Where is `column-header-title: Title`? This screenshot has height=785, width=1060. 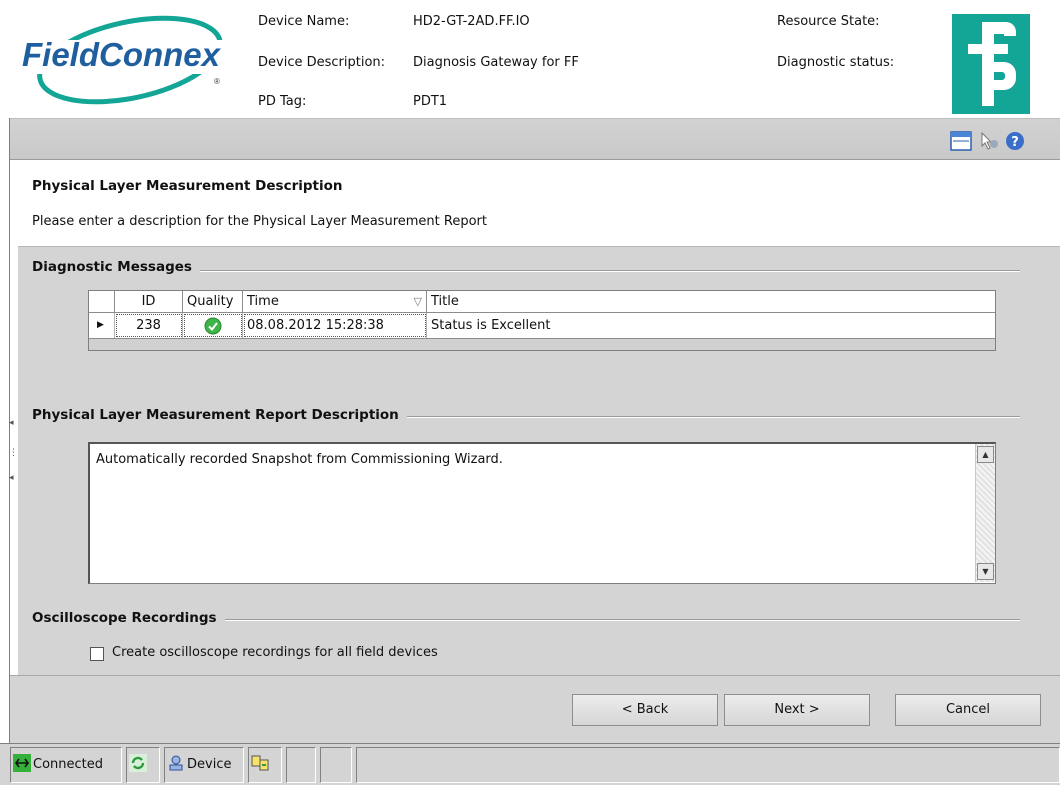 column-header-title: Title is located at coordinates (711, 301).